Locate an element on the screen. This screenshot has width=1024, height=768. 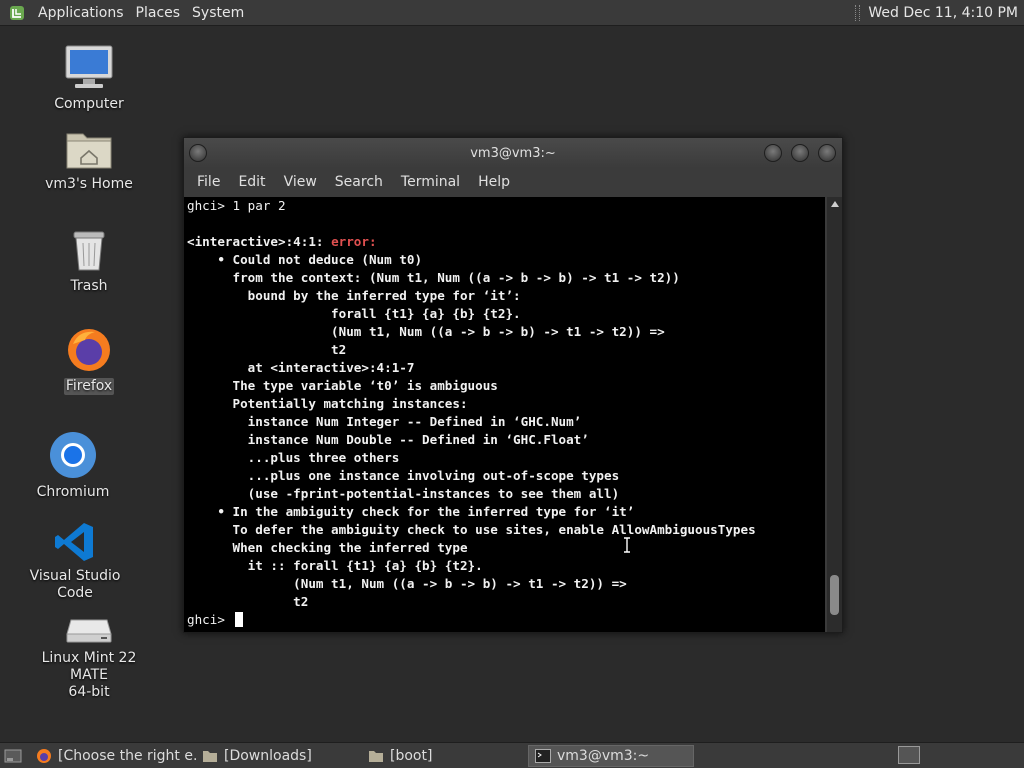
menu-places: Places is located at coordinates (158, 13).